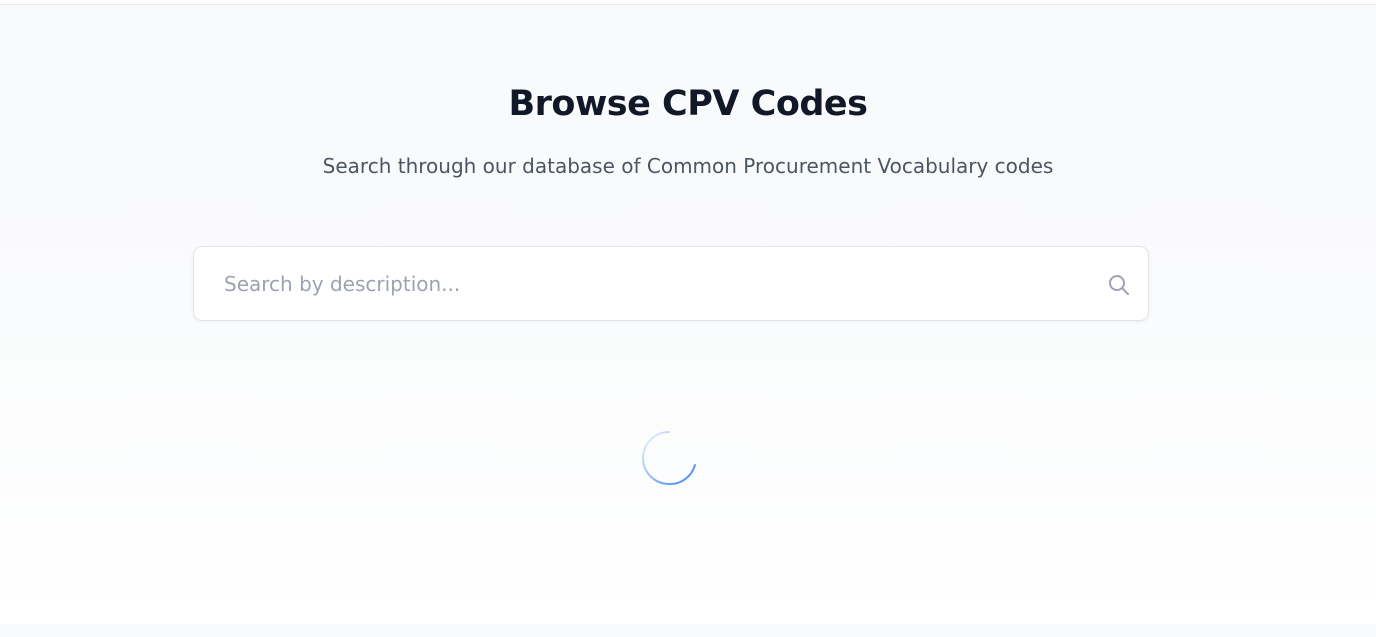 Image resolution: width=1376 pixels, height=637 pixels. I want to click on search-box, so click(671, 283).